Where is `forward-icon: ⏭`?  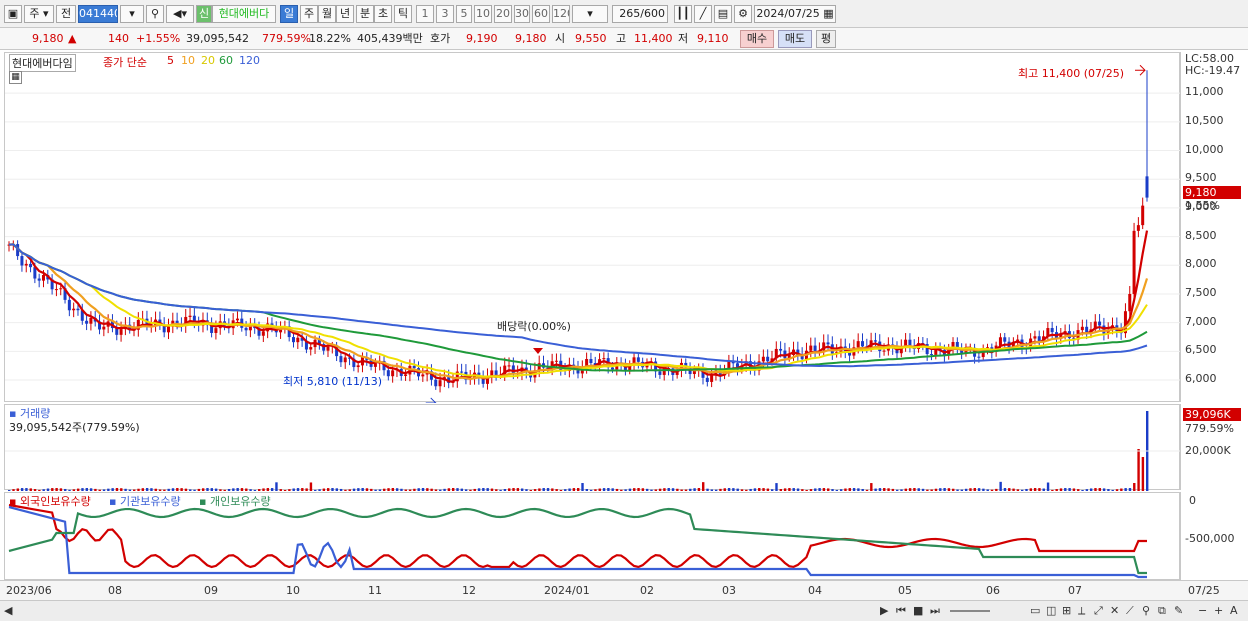 forward-icon: ⏭ is located at coordinates (935, 611).